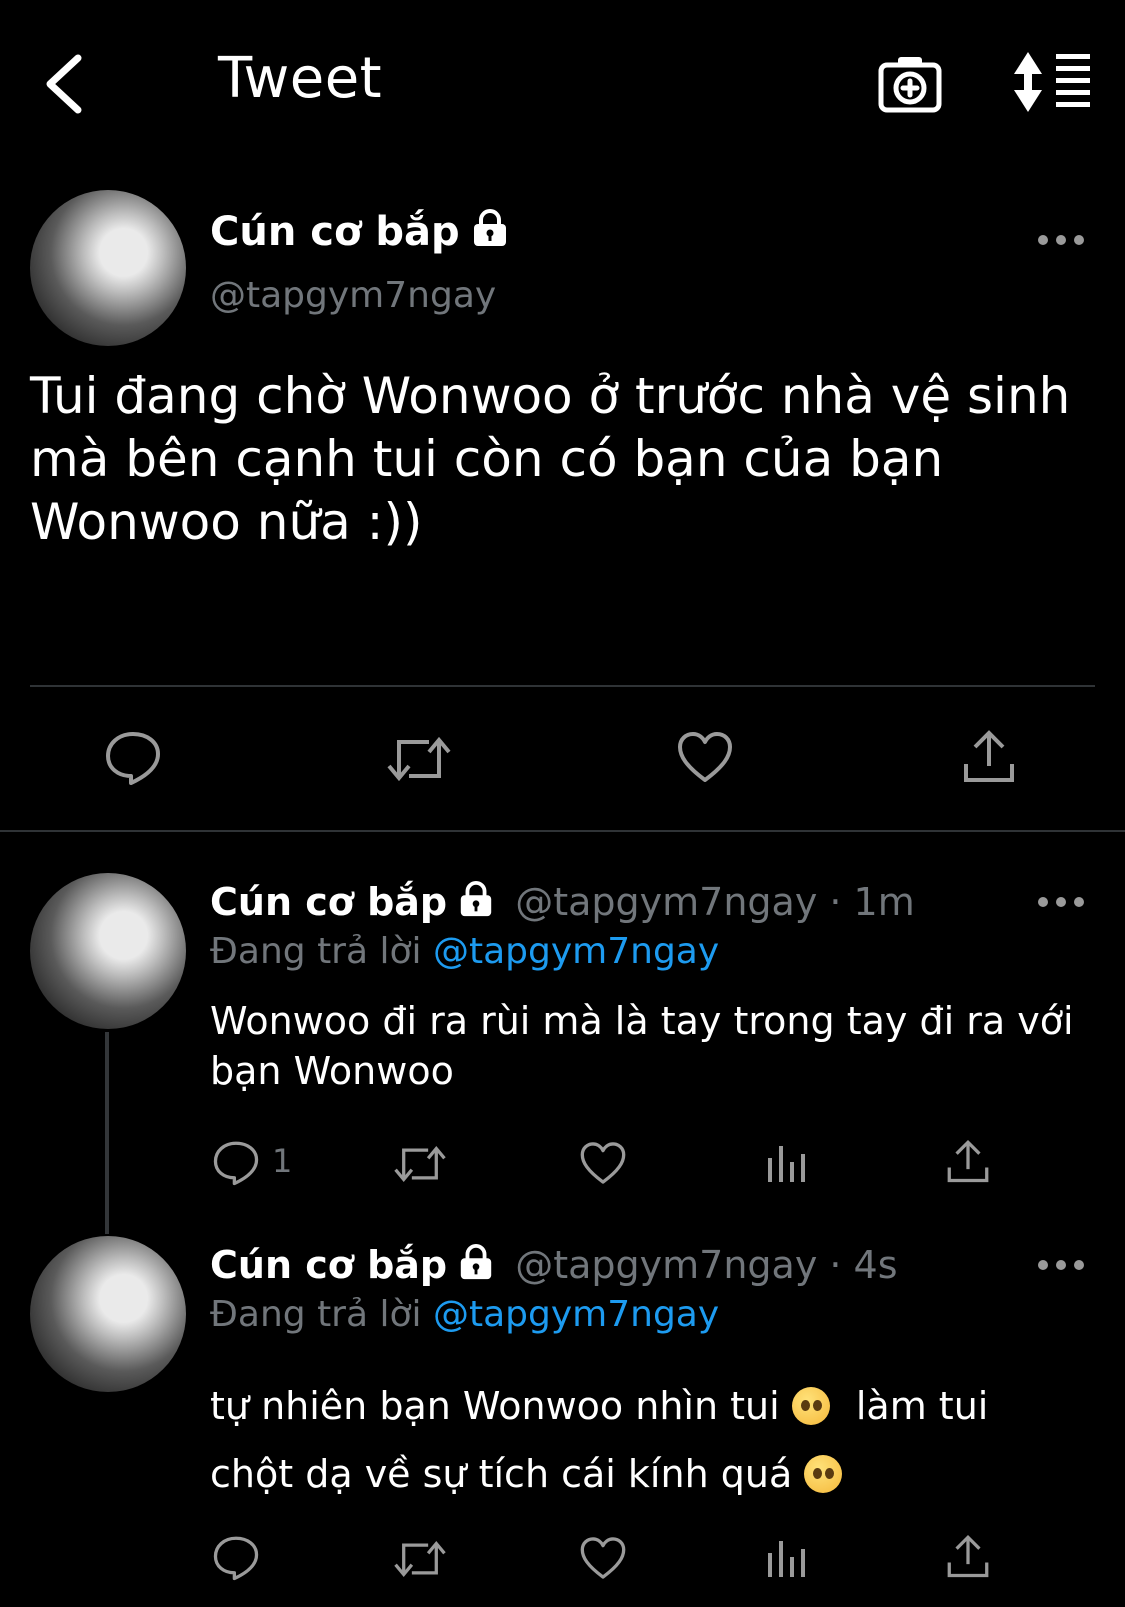 The height and width of the screenshot is (1607, 1125). I want to click on top-bar: Tweet, so click(562, 80).